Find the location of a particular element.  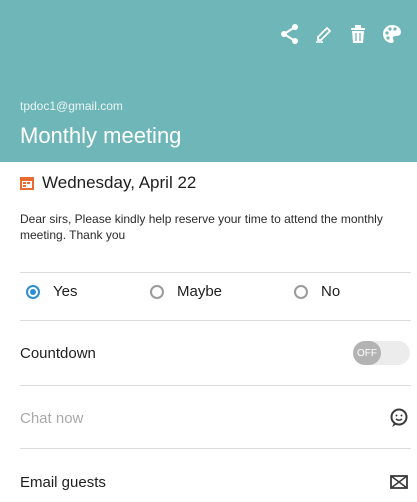

share-icon is located at coordinates (289, 34).